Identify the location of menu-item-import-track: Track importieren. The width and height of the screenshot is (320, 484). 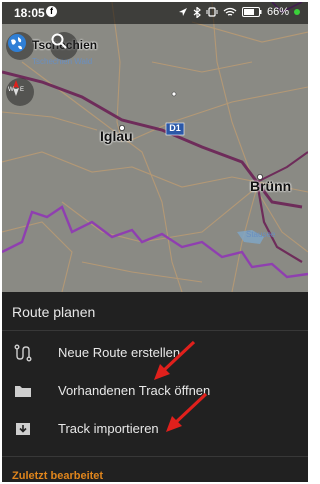
(155, 429).